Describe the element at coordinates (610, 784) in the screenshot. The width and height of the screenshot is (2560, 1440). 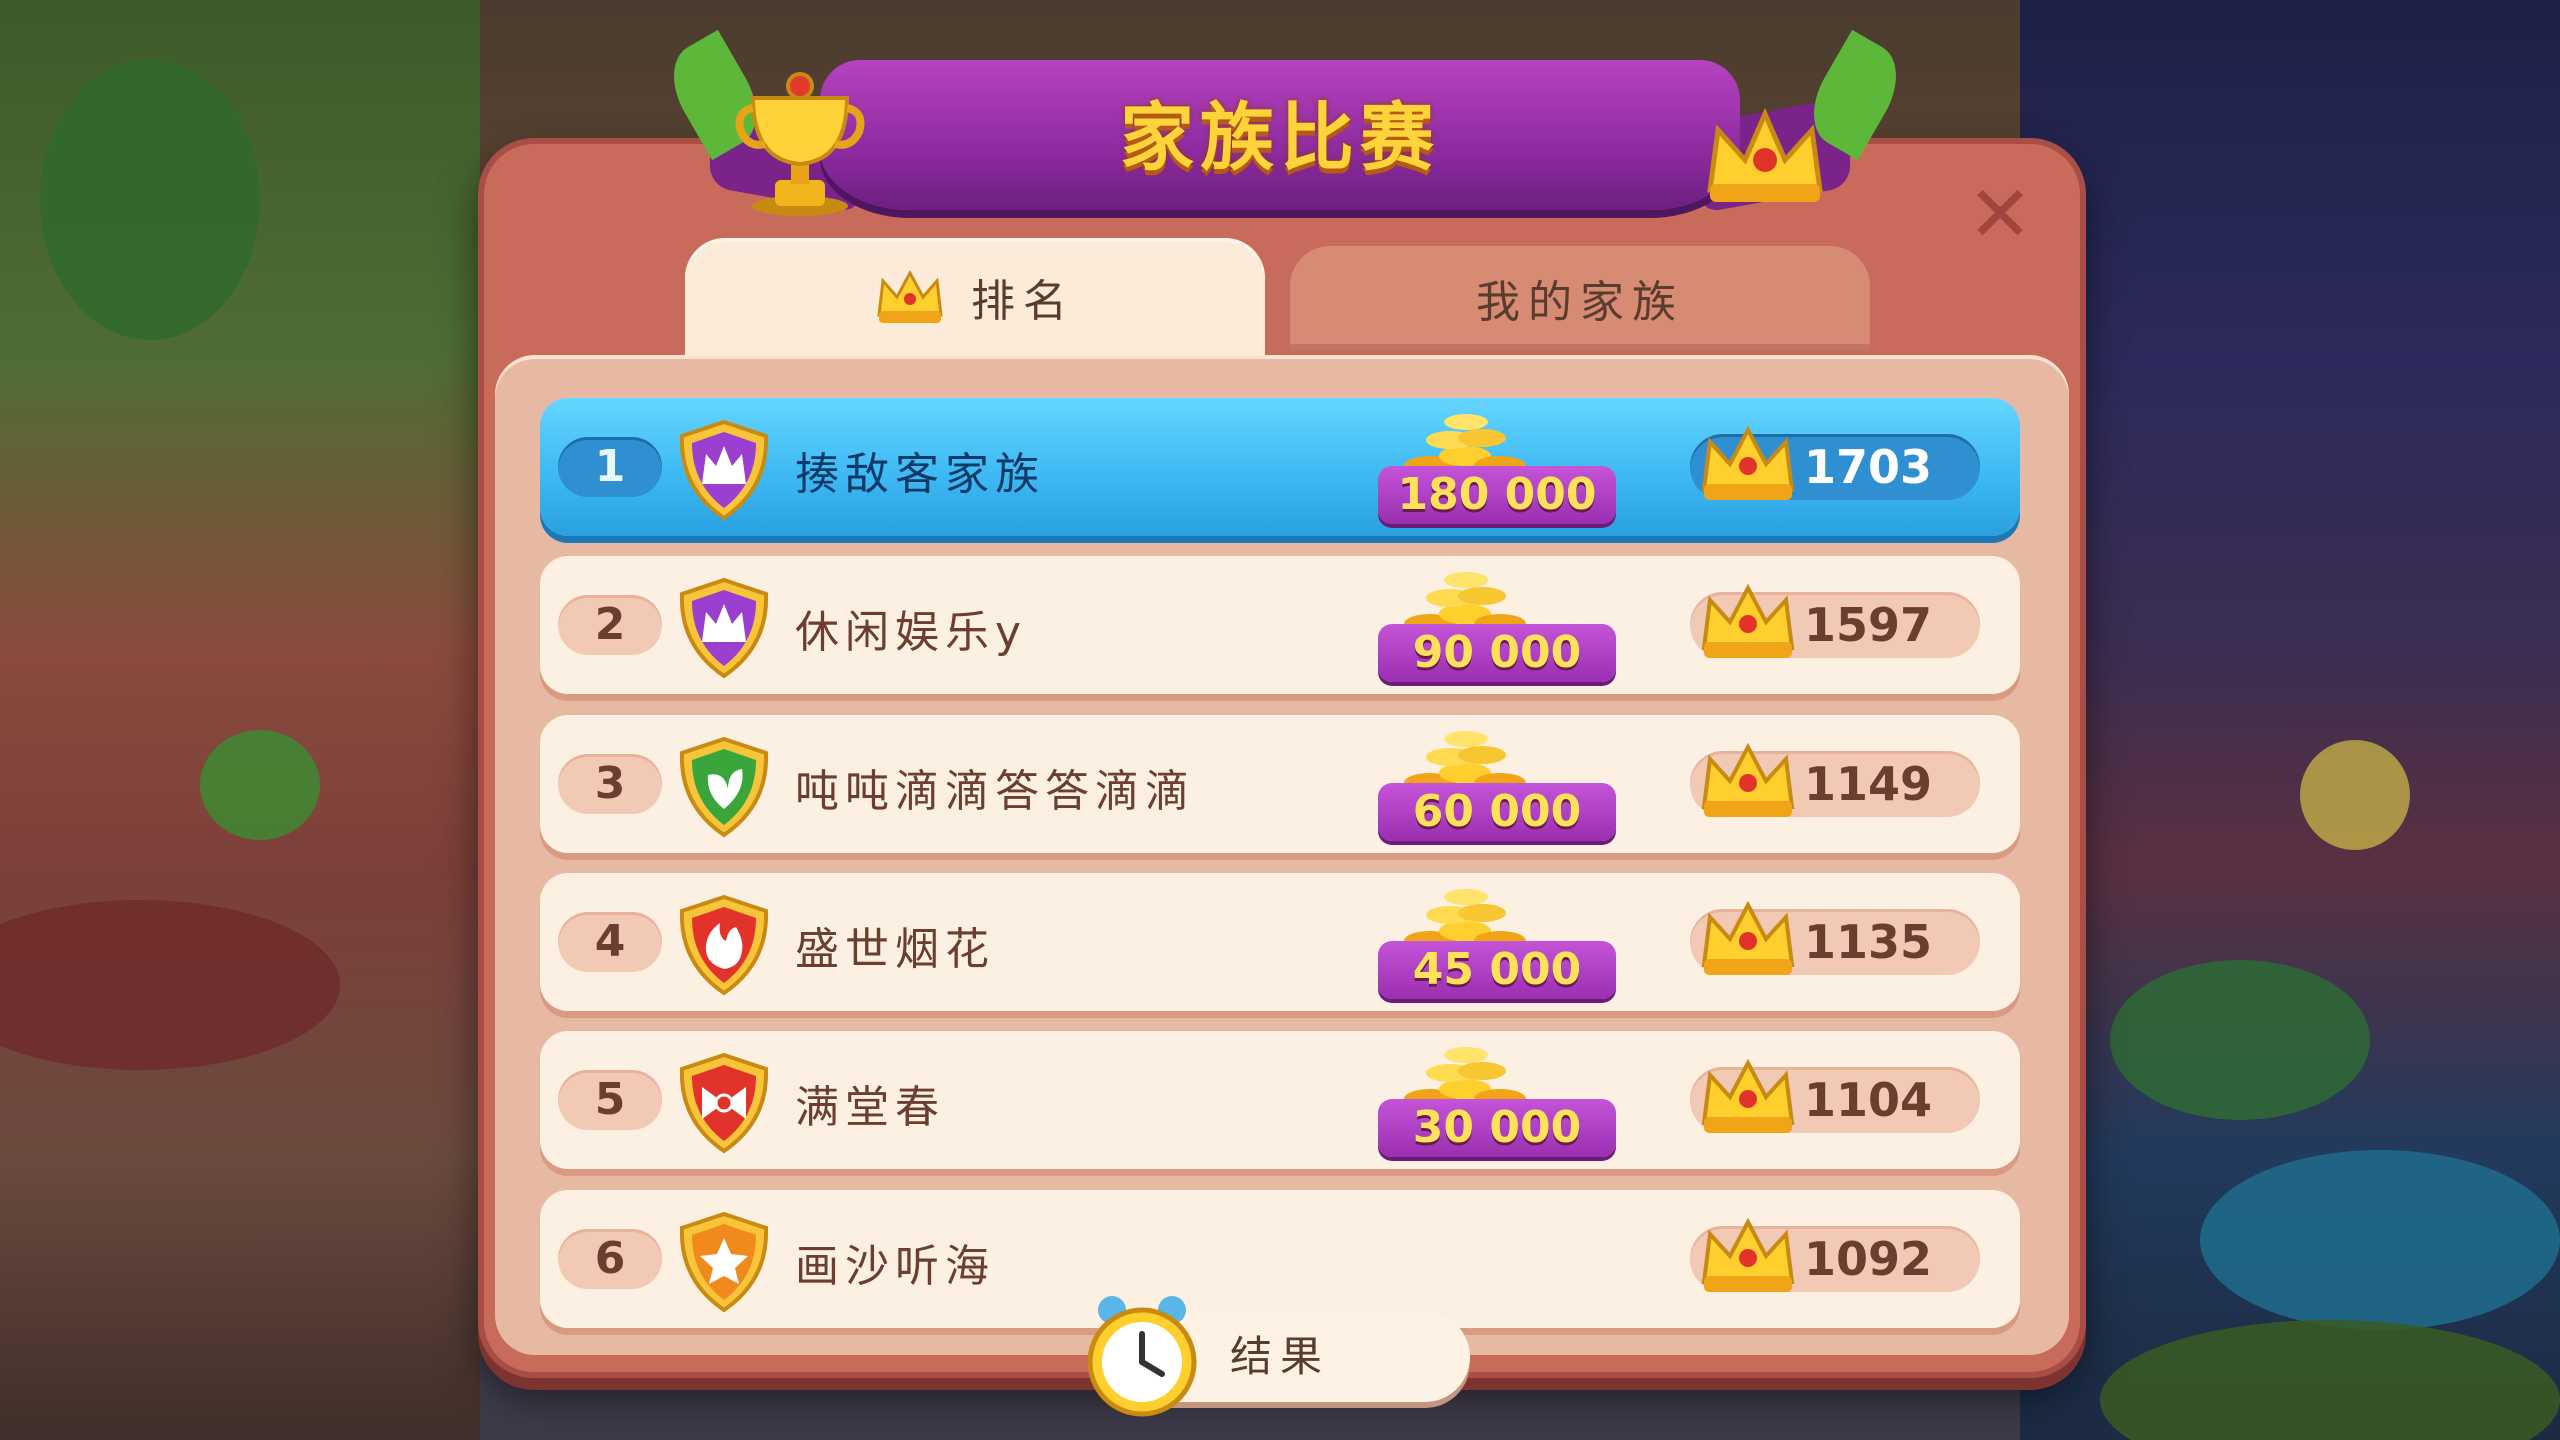
I see `rank-number: 3` at that location.